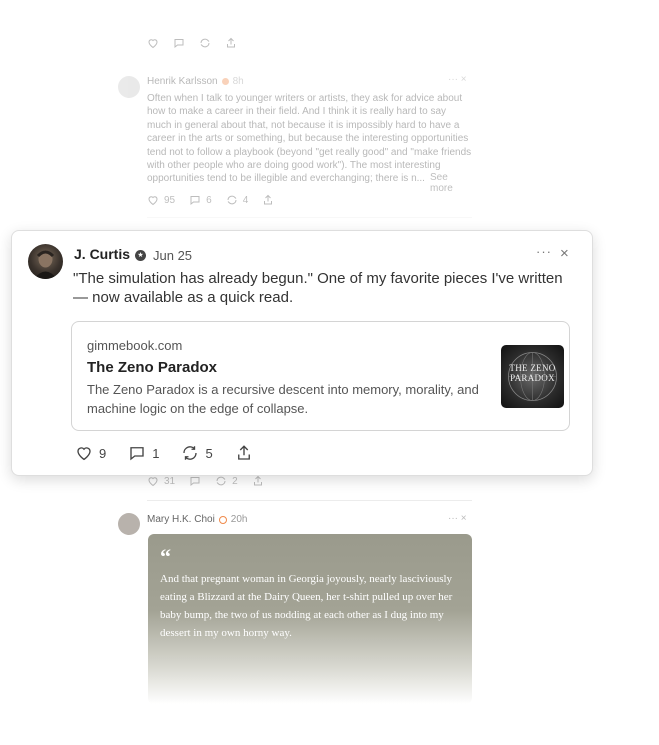 This screenshot has height=745, width=659. What do you see at coordinates (205, 481) in the screenshot?
I see `post-actions: 31 2` at bounding box center [205, 481].